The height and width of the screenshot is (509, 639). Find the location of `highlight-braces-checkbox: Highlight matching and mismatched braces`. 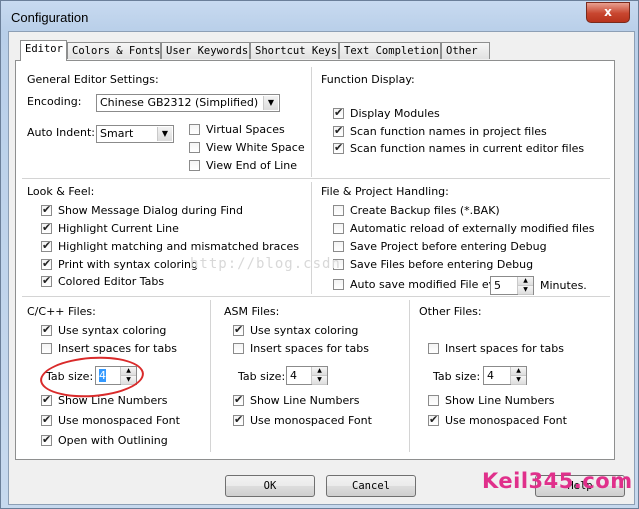

highlight-braces-checkbox: Highlight matching and mismatched braces is located at coordinates (170, 246).